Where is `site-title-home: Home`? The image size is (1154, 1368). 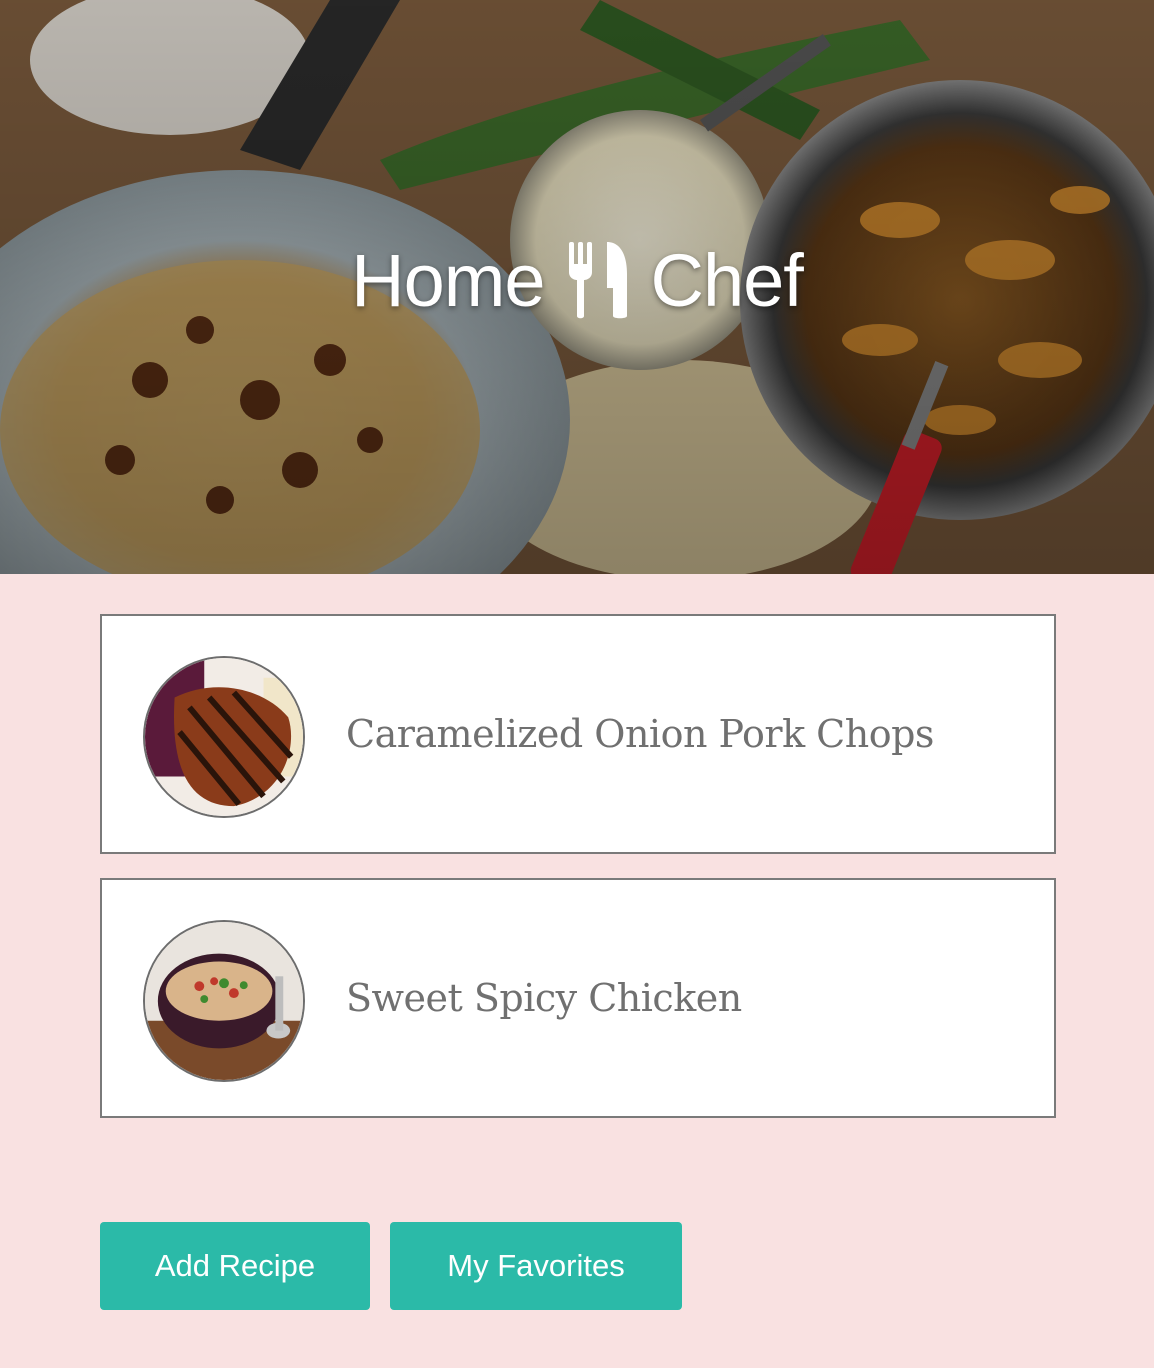
site-title-home: Home is located at coordinates (448, 280).